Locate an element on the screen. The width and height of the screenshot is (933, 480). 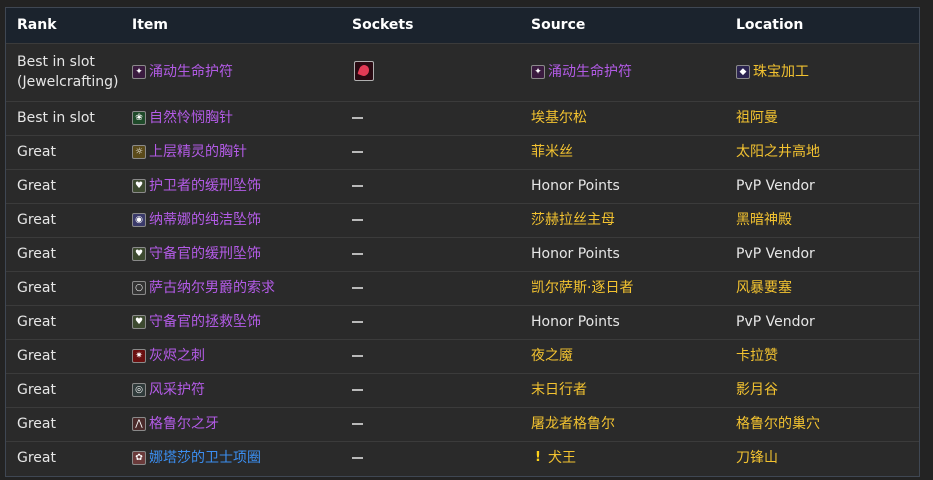
table-row: Best in slot ❀ 自然怜悯胸针 埃基尔松 祖阿曼 is located at coordinates (462, 118).